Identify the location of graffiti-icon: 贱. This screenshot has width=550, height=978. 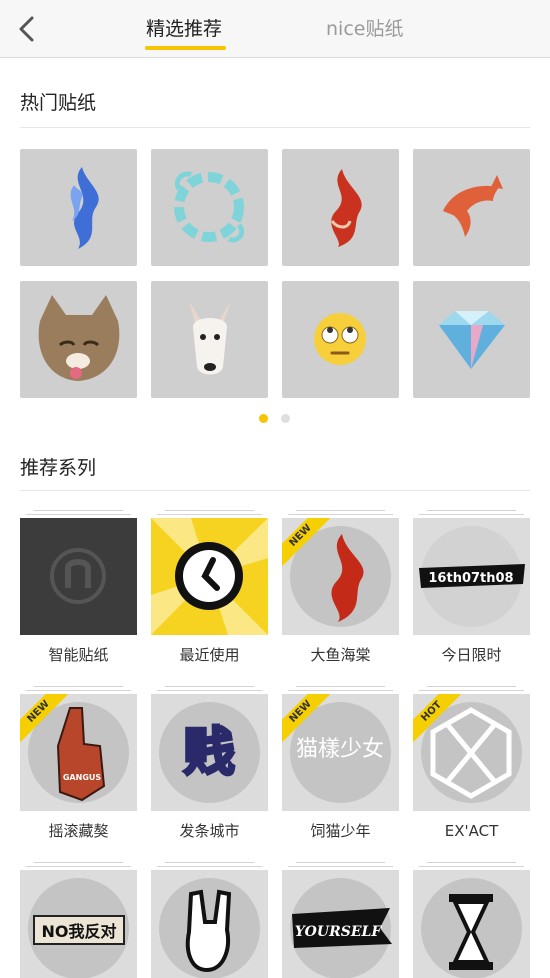
(208, 753).